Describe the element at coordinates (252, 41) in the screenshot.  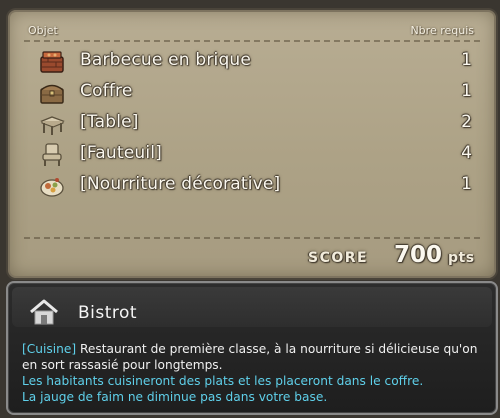
I see `divider-top` at that location.